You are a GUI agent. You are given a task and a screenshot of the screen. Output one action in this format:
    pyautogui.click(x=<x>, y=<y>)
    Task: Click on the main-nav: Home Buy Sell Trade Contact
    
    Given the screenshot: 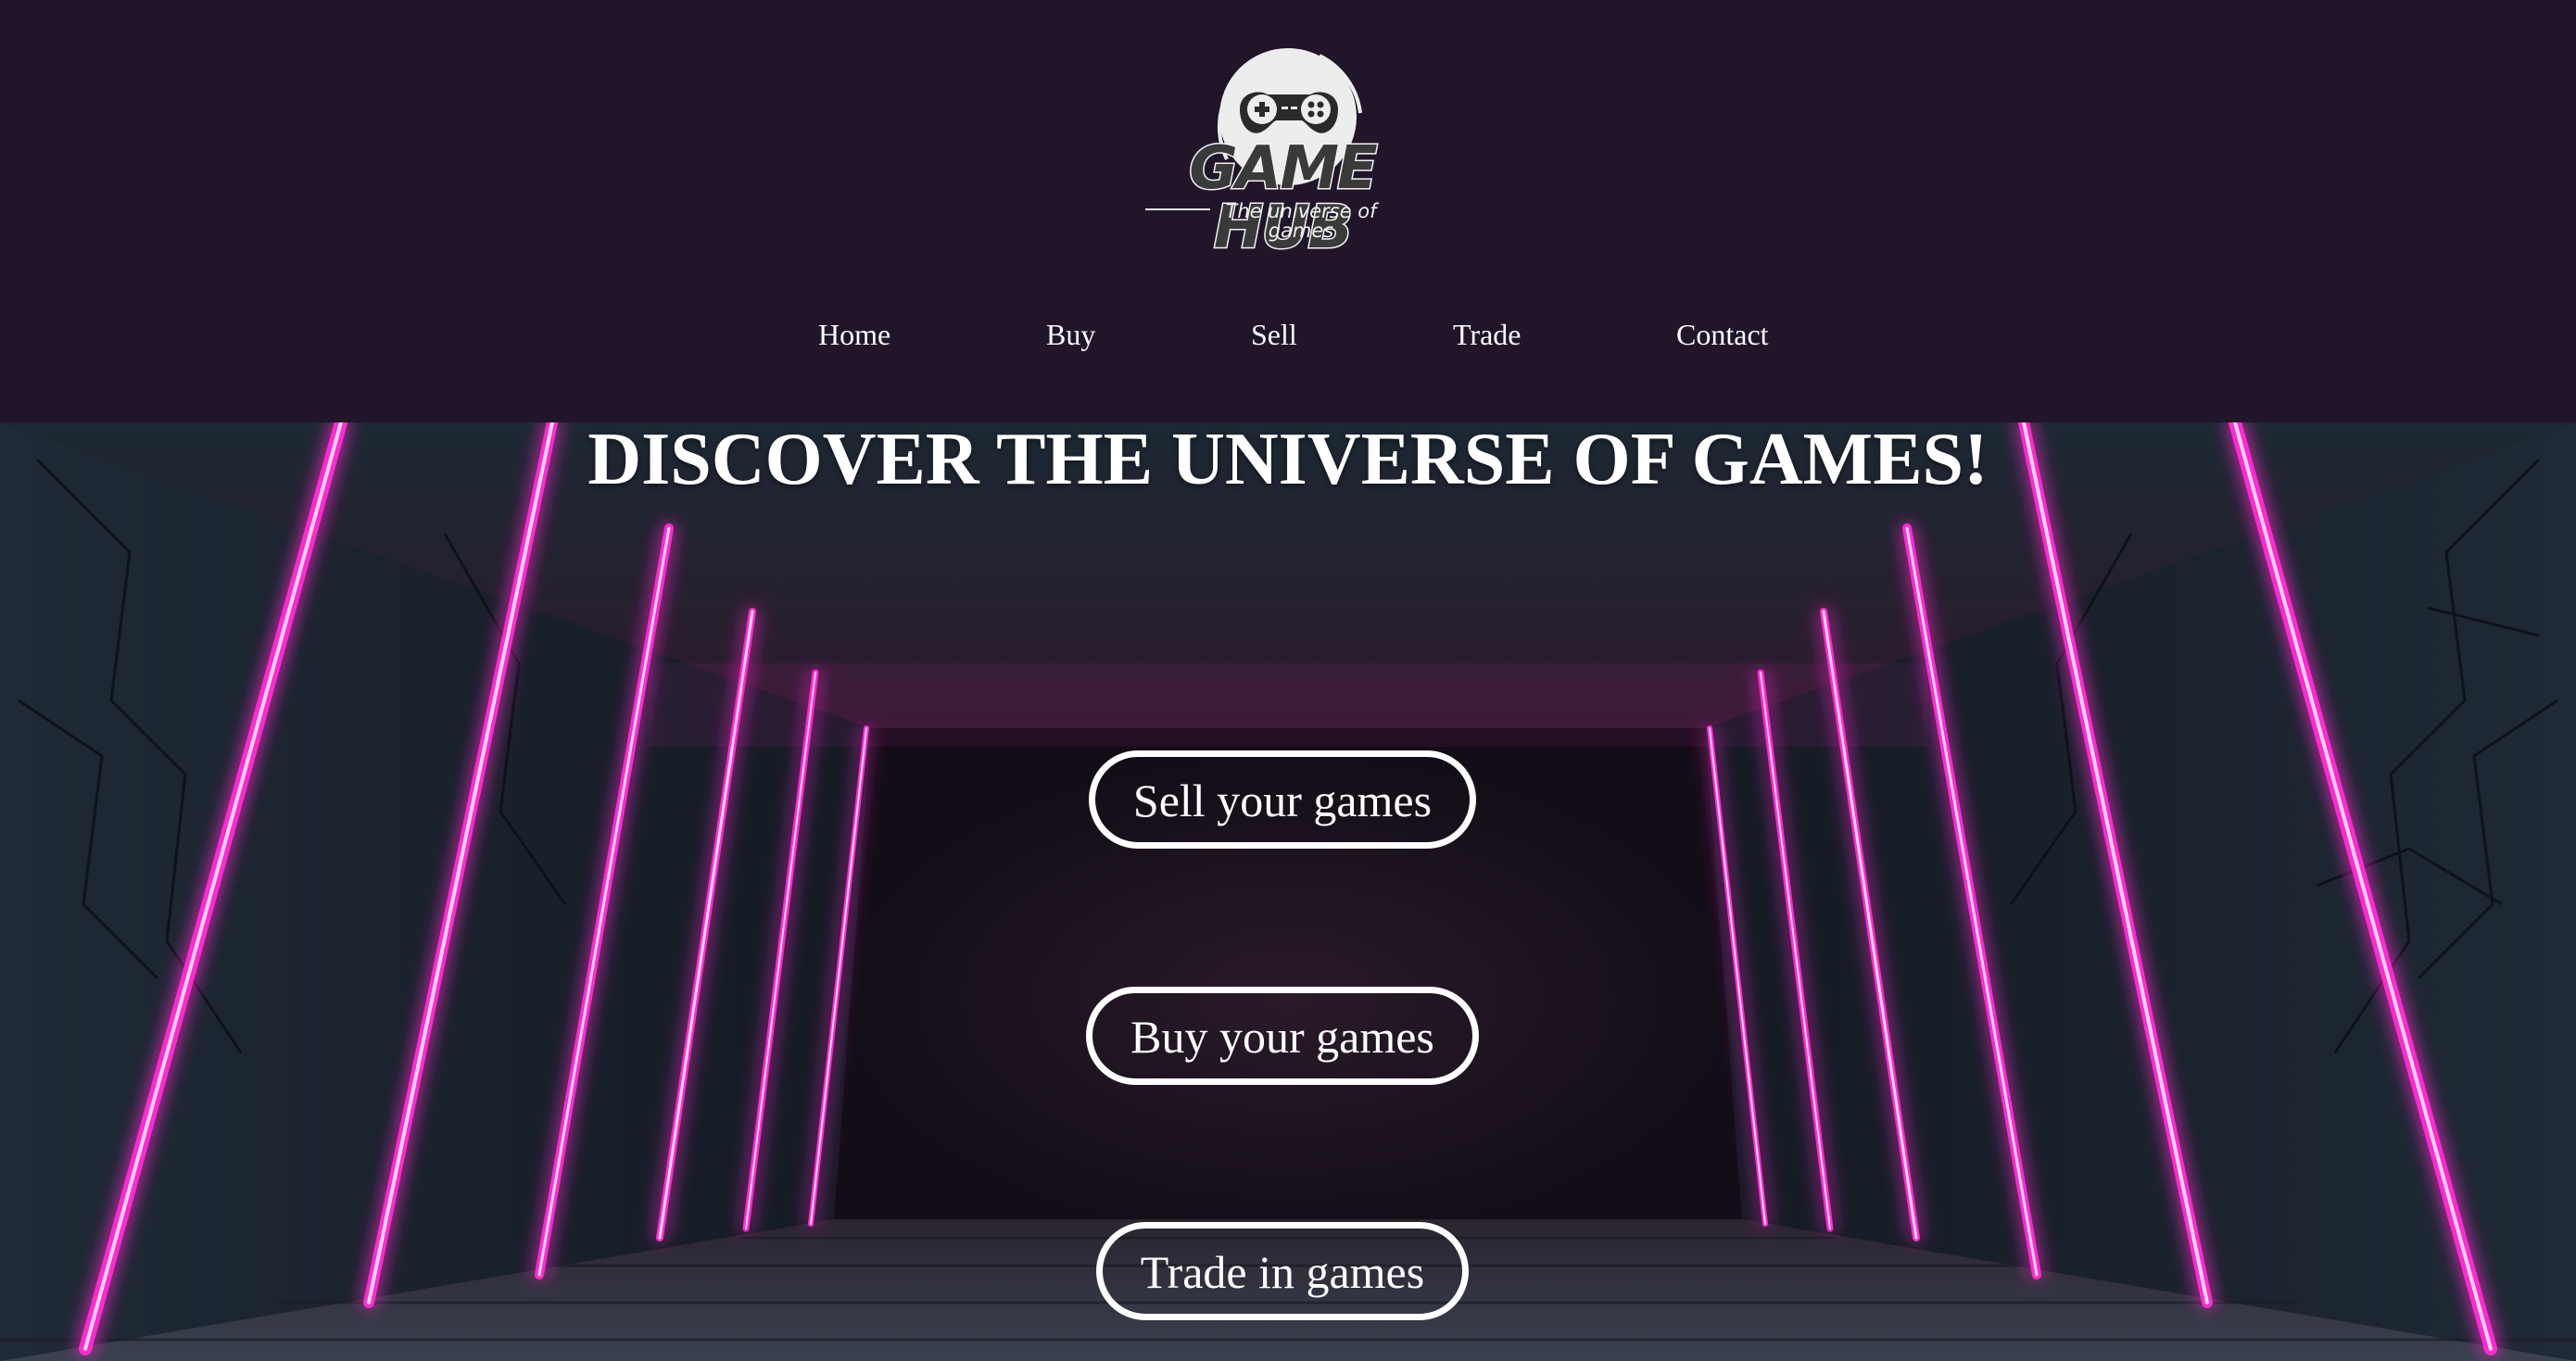 What is the action you would take?
    pyautogui.click(x=1288, y=335)
    